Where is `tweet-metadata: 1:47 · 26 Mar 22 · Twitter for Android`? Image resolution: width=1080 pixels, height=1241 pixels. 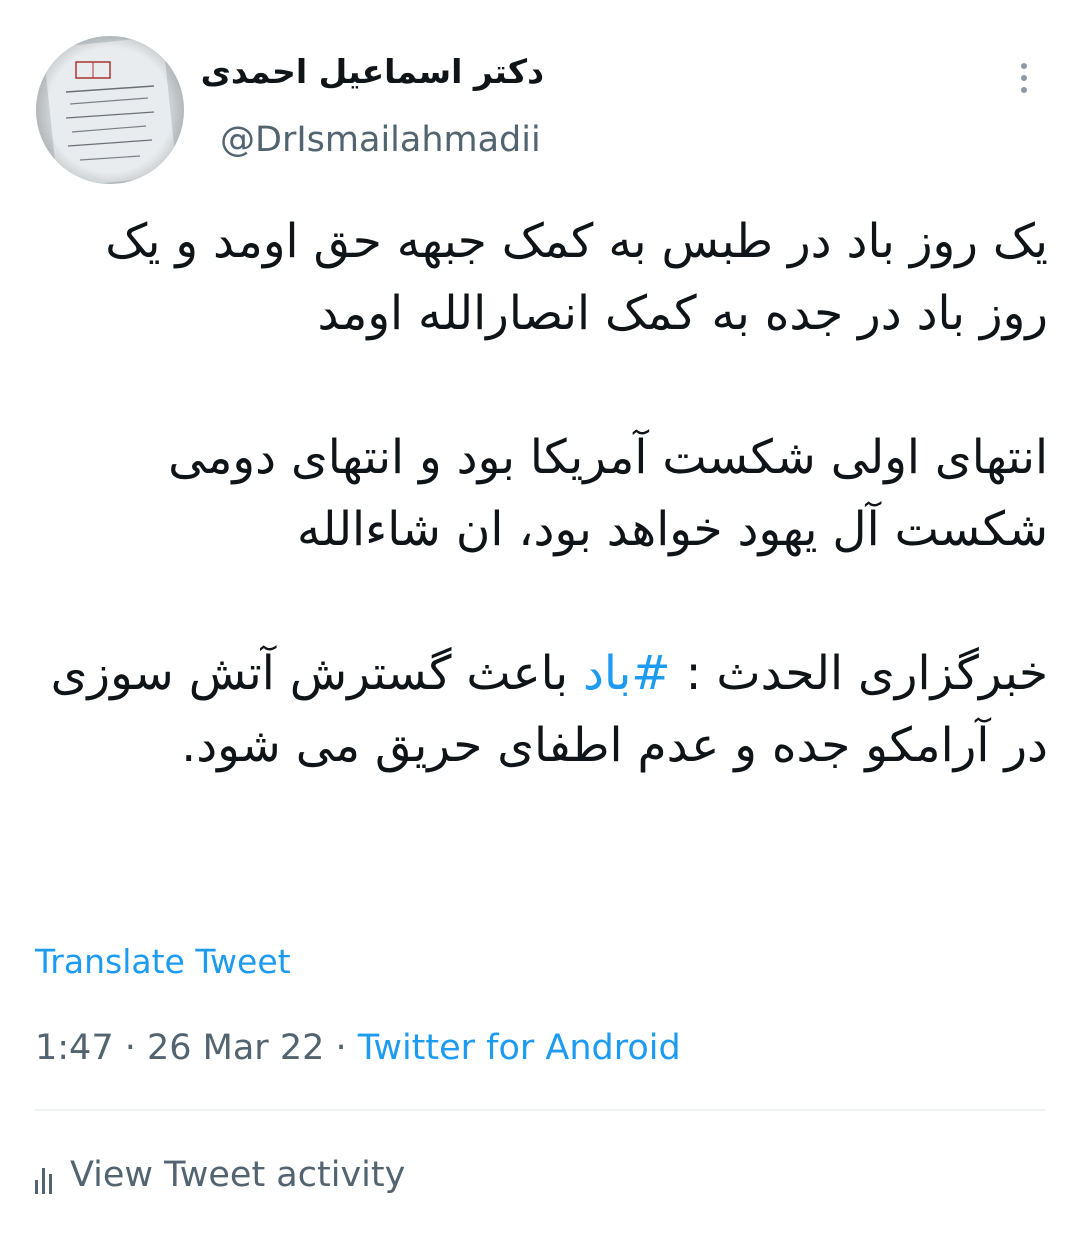 tweet-metadata: 1:47 · 26 Mar 22 · Twitter for Android is located at coordinates (358, 1048).